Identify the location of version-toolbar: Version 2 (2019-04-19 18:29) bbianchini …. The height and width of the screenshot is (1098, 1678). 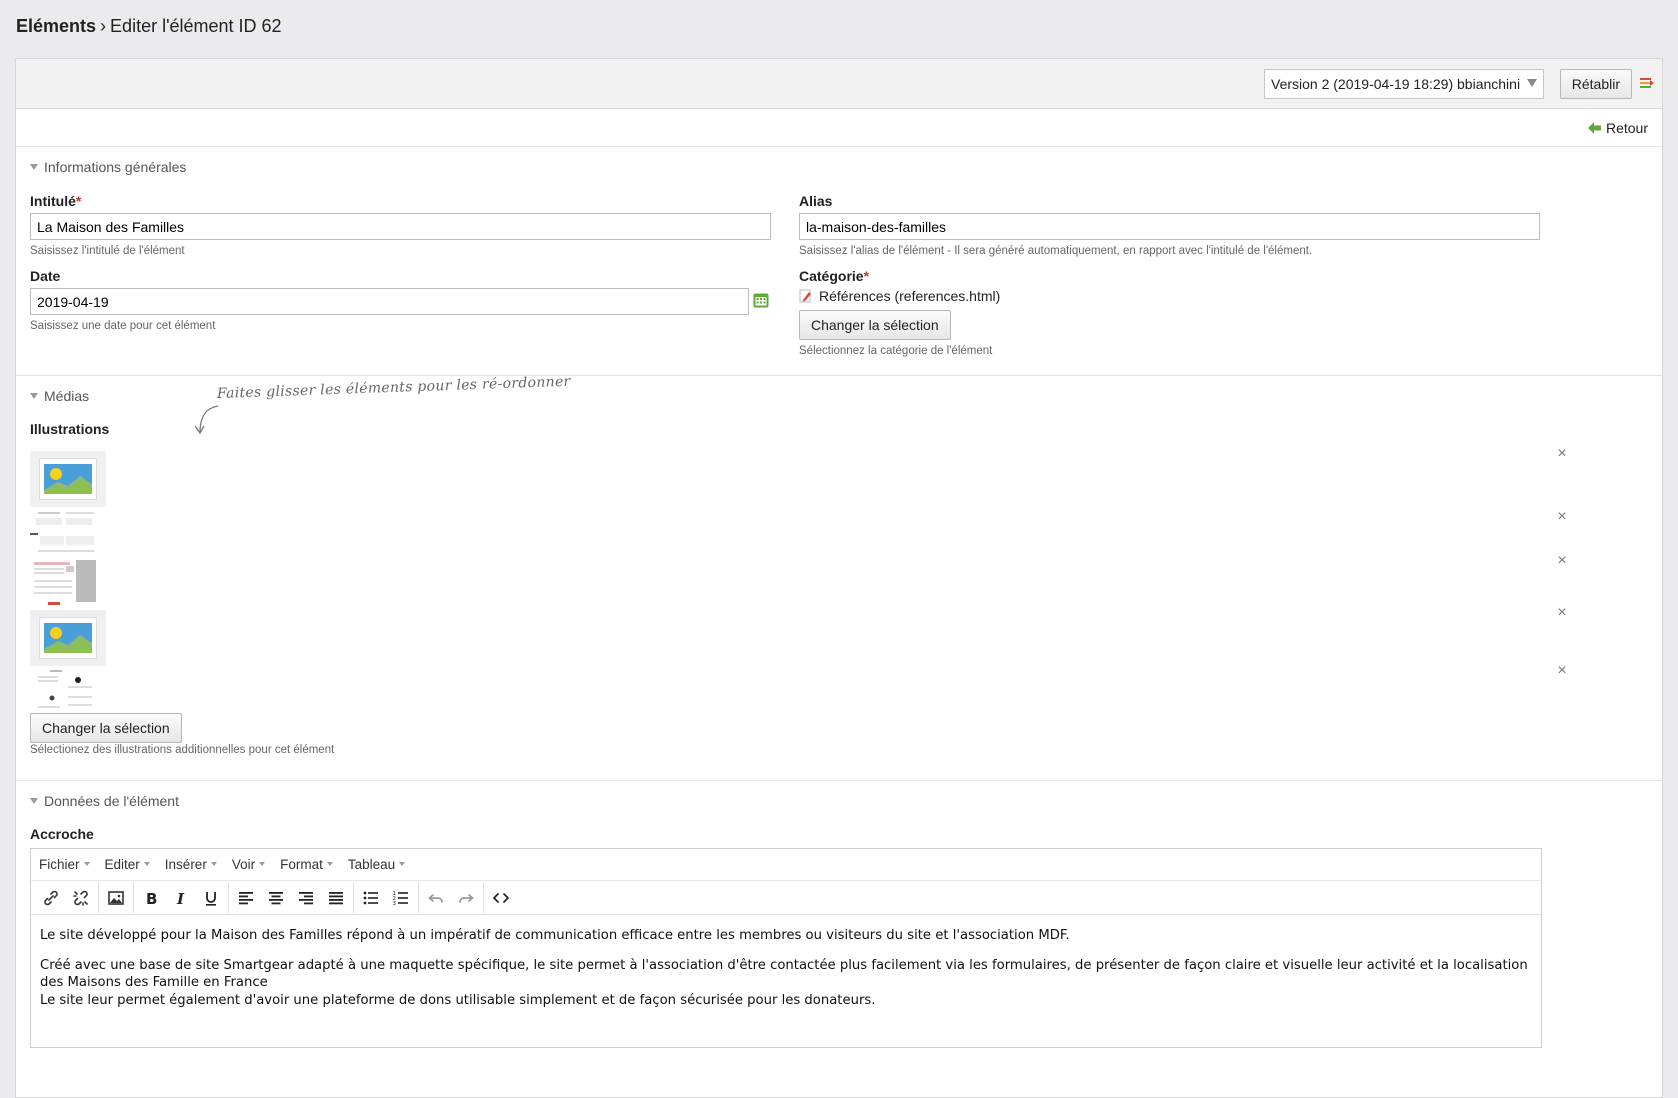
(839, 84).